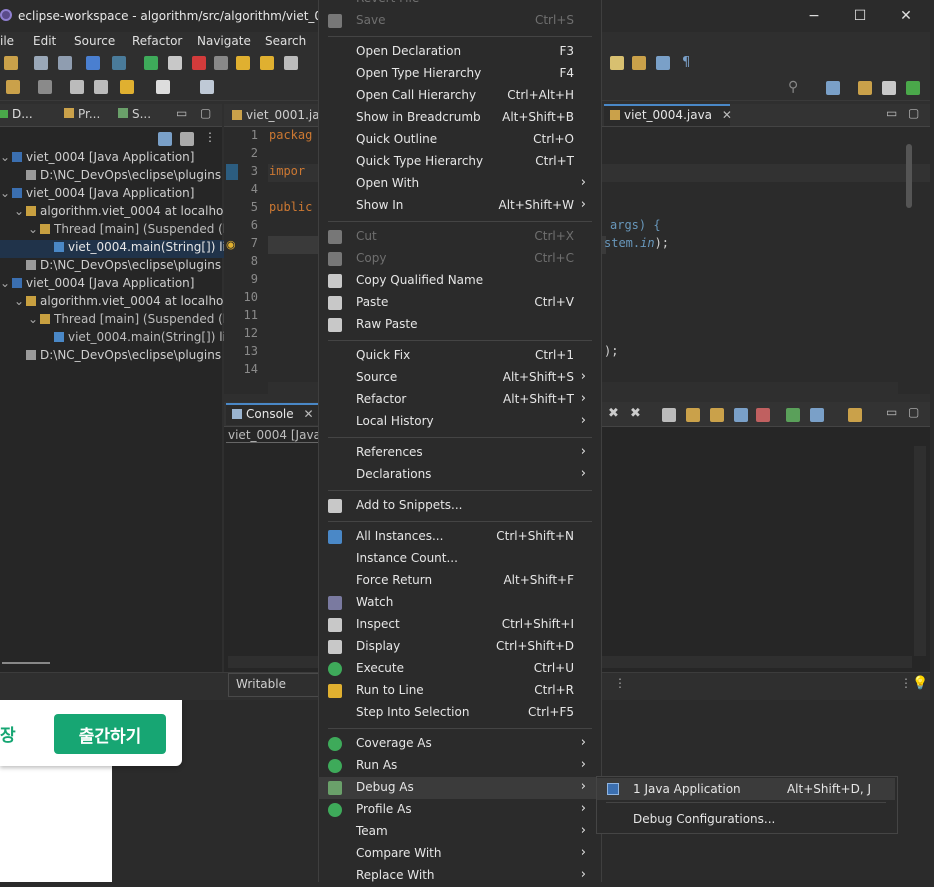  Describe the element at coordinates (459, 378) in the screenshot. I see `menu-item-source: Source Alt+Shift+S ›` at that location.